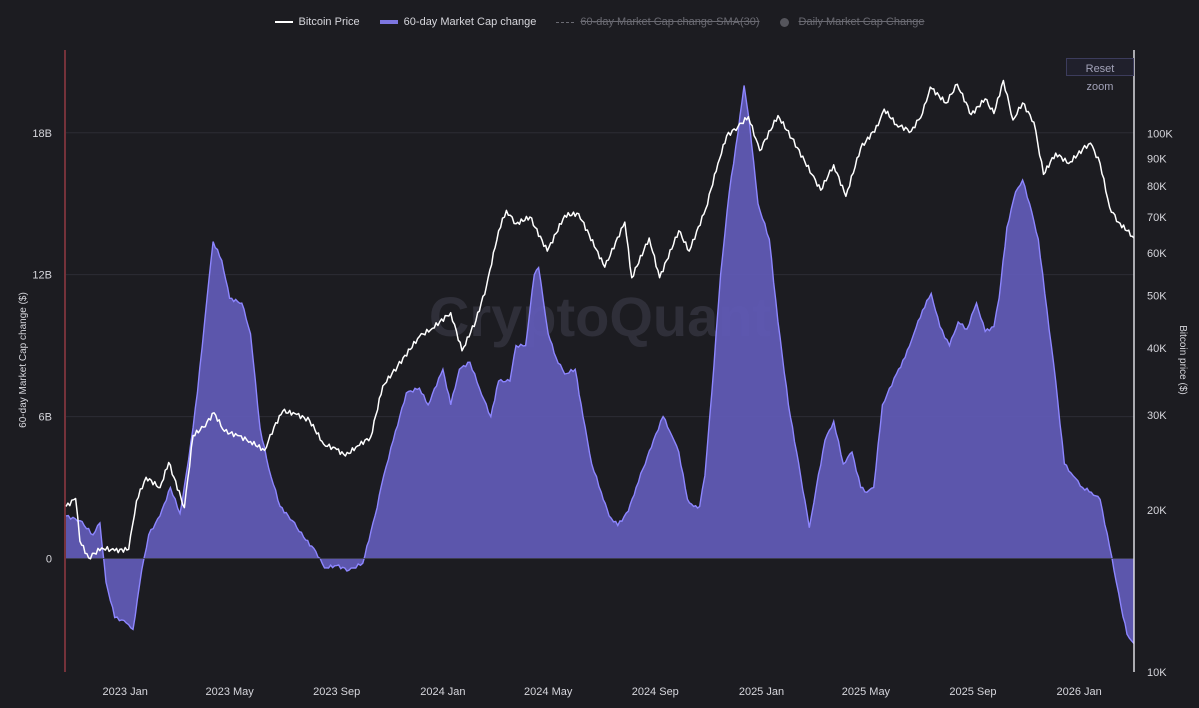  What do you see at coordinates (655, 692) in the screenshot?
I see `x-tick-label: 2024 Sep` at bounding box center [655, 692].